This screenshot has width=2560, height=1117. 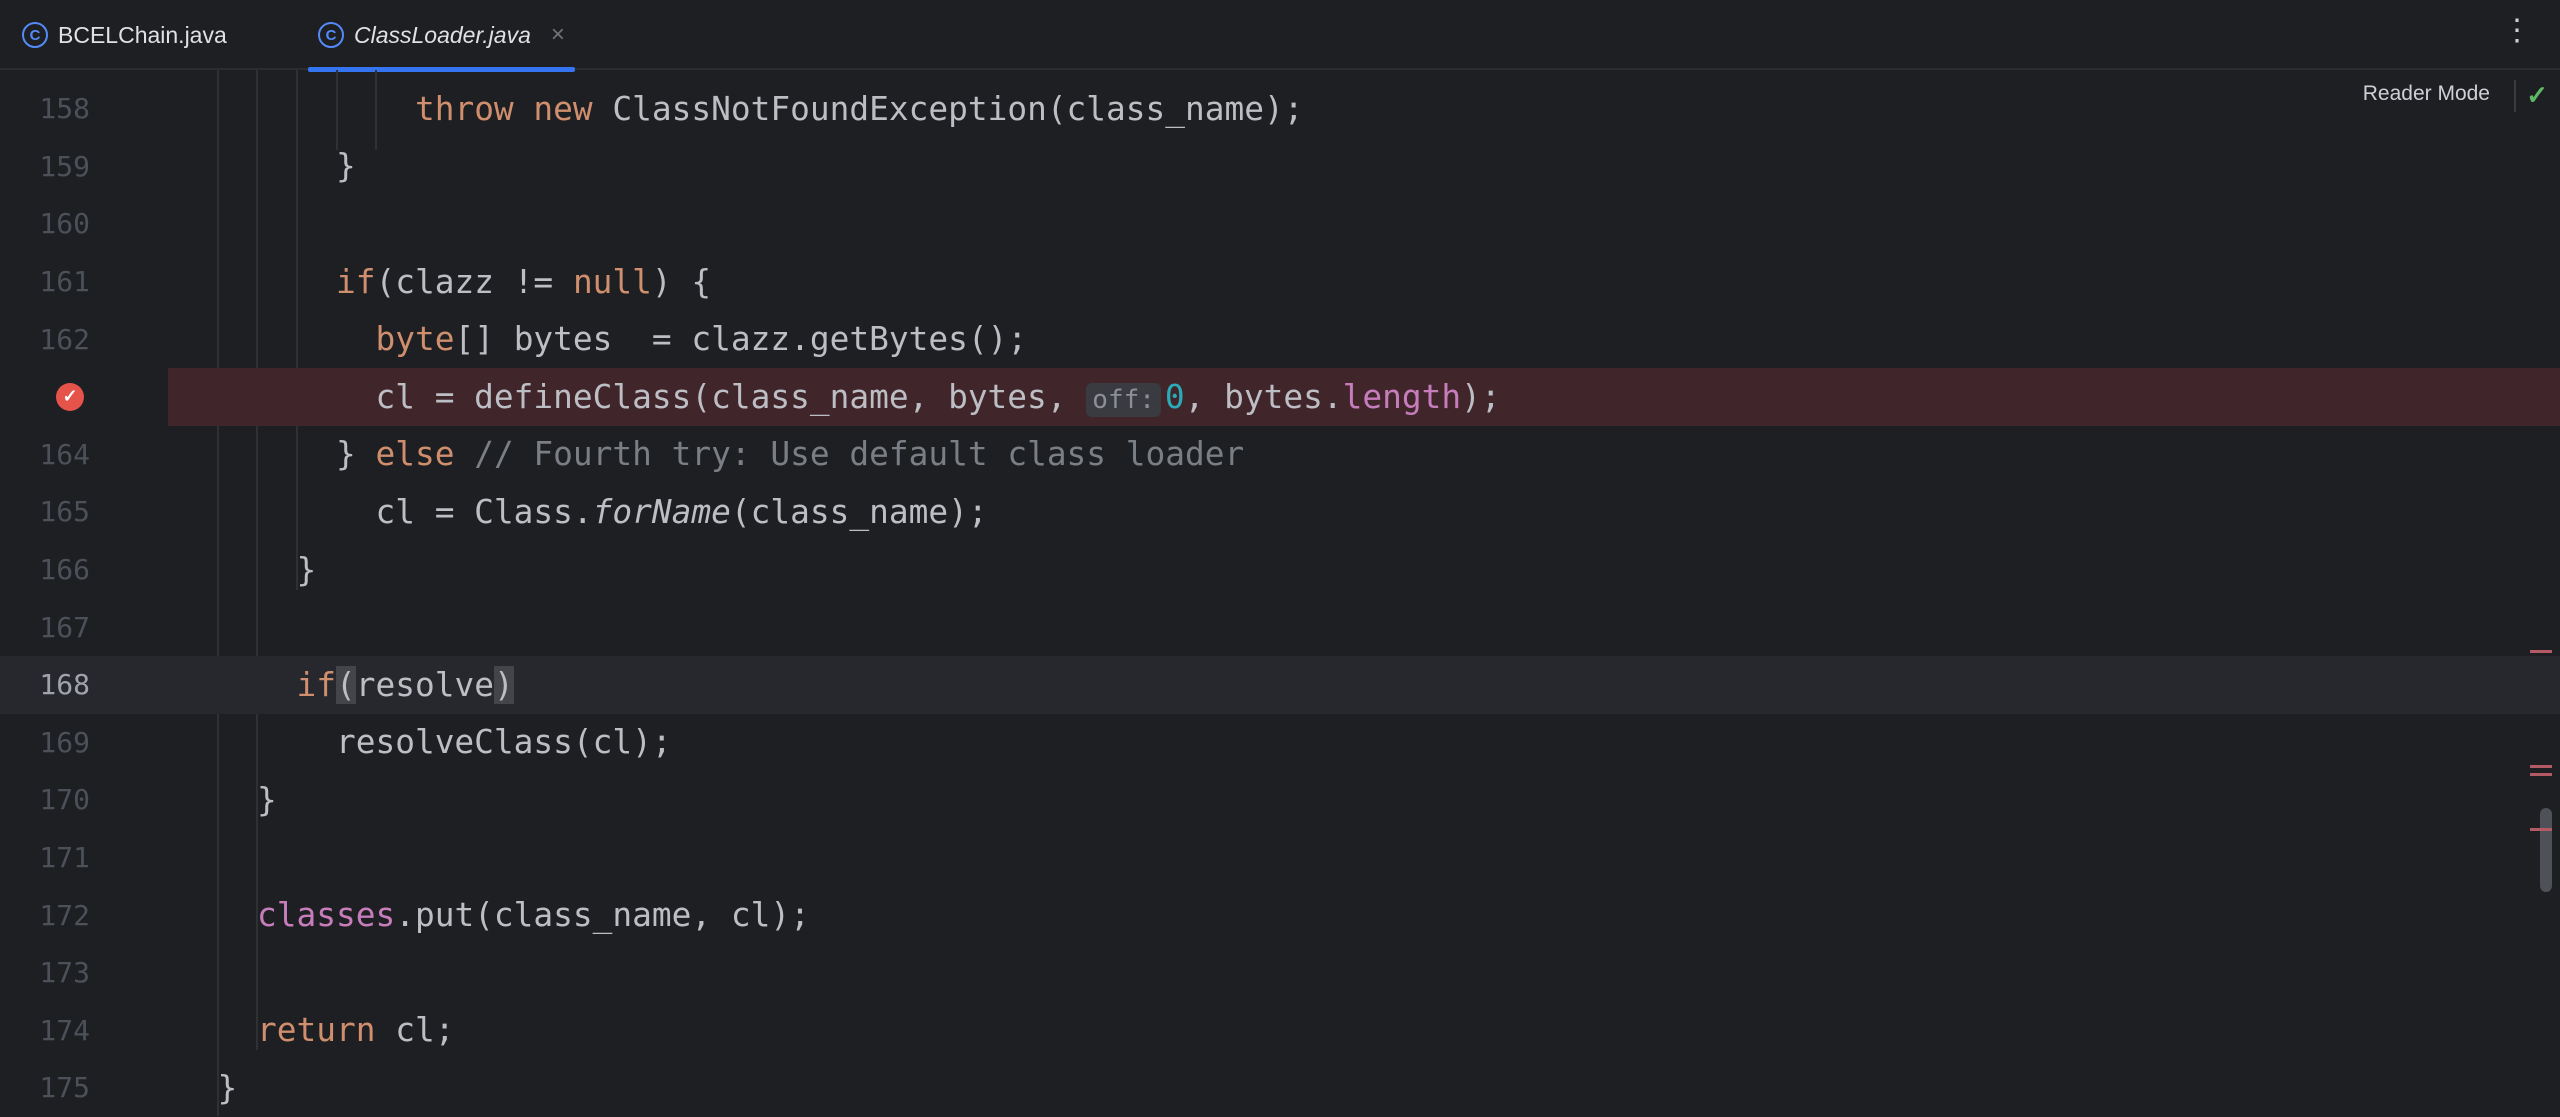 I want to click on code-line: 161 if(clazz != null) {, so click(x=1280, y=282).